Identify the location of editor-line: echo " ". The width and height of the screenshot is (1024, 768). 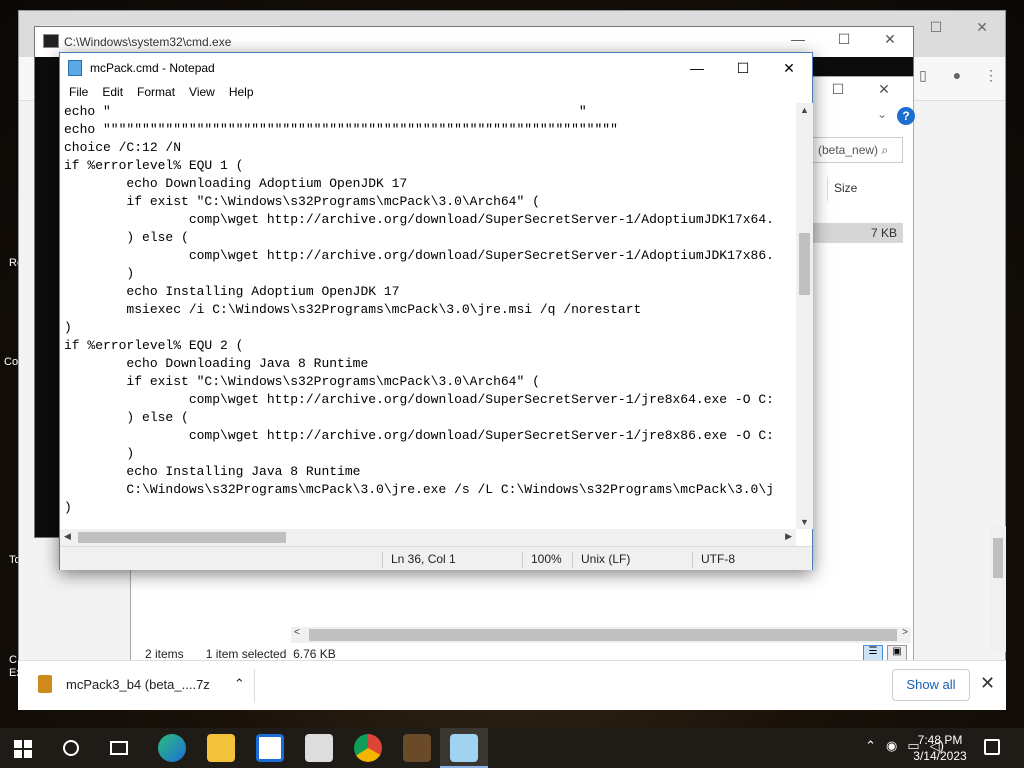
(430, 112).